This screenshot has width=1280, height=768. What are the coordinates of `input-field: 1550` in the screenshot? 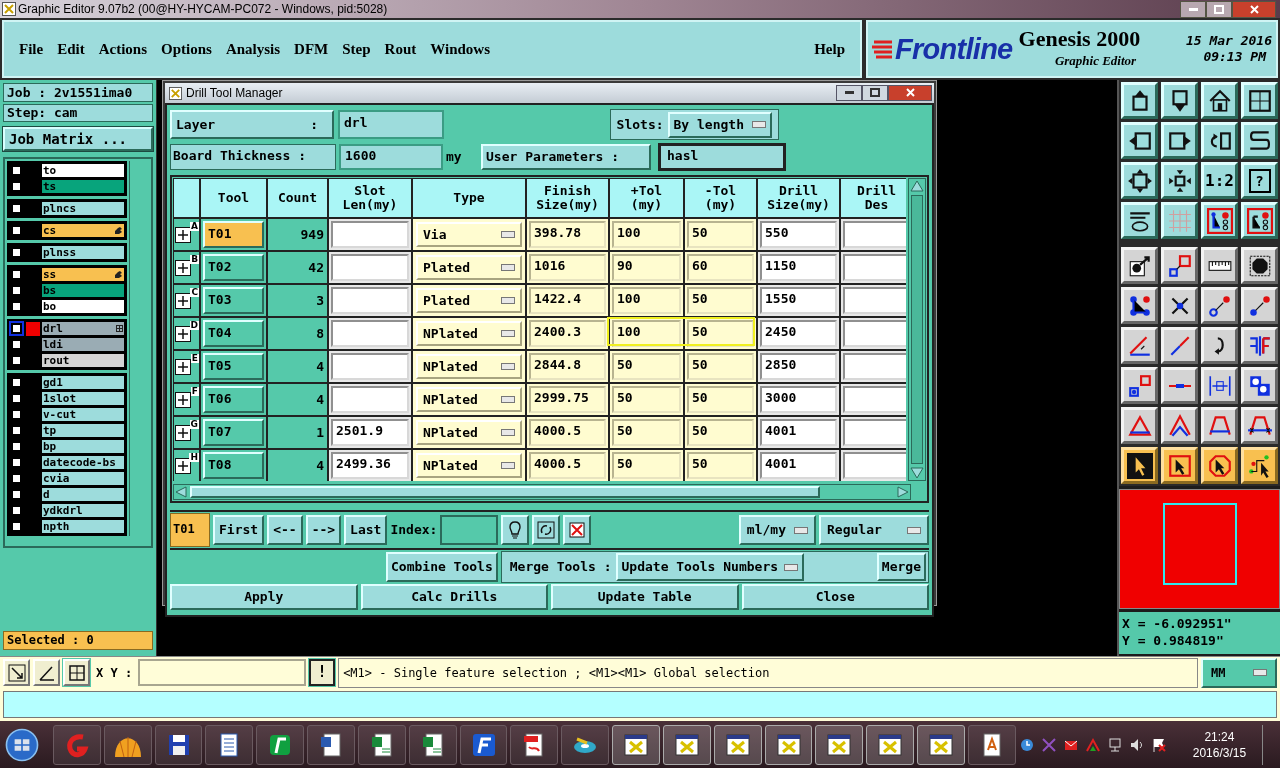 It's located at (798, 300).